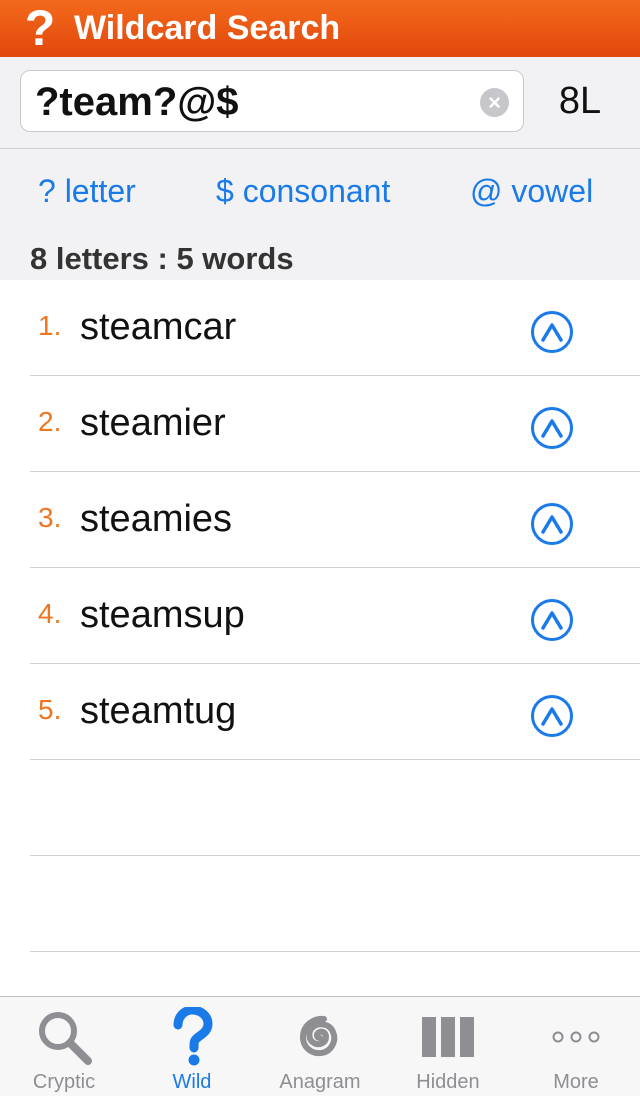 This screenshot has width=640, height=1096. Describe the element at coordinates (162, 258) in the screenshot. I see `results-summary: 8 letters : 5 words` at that location.